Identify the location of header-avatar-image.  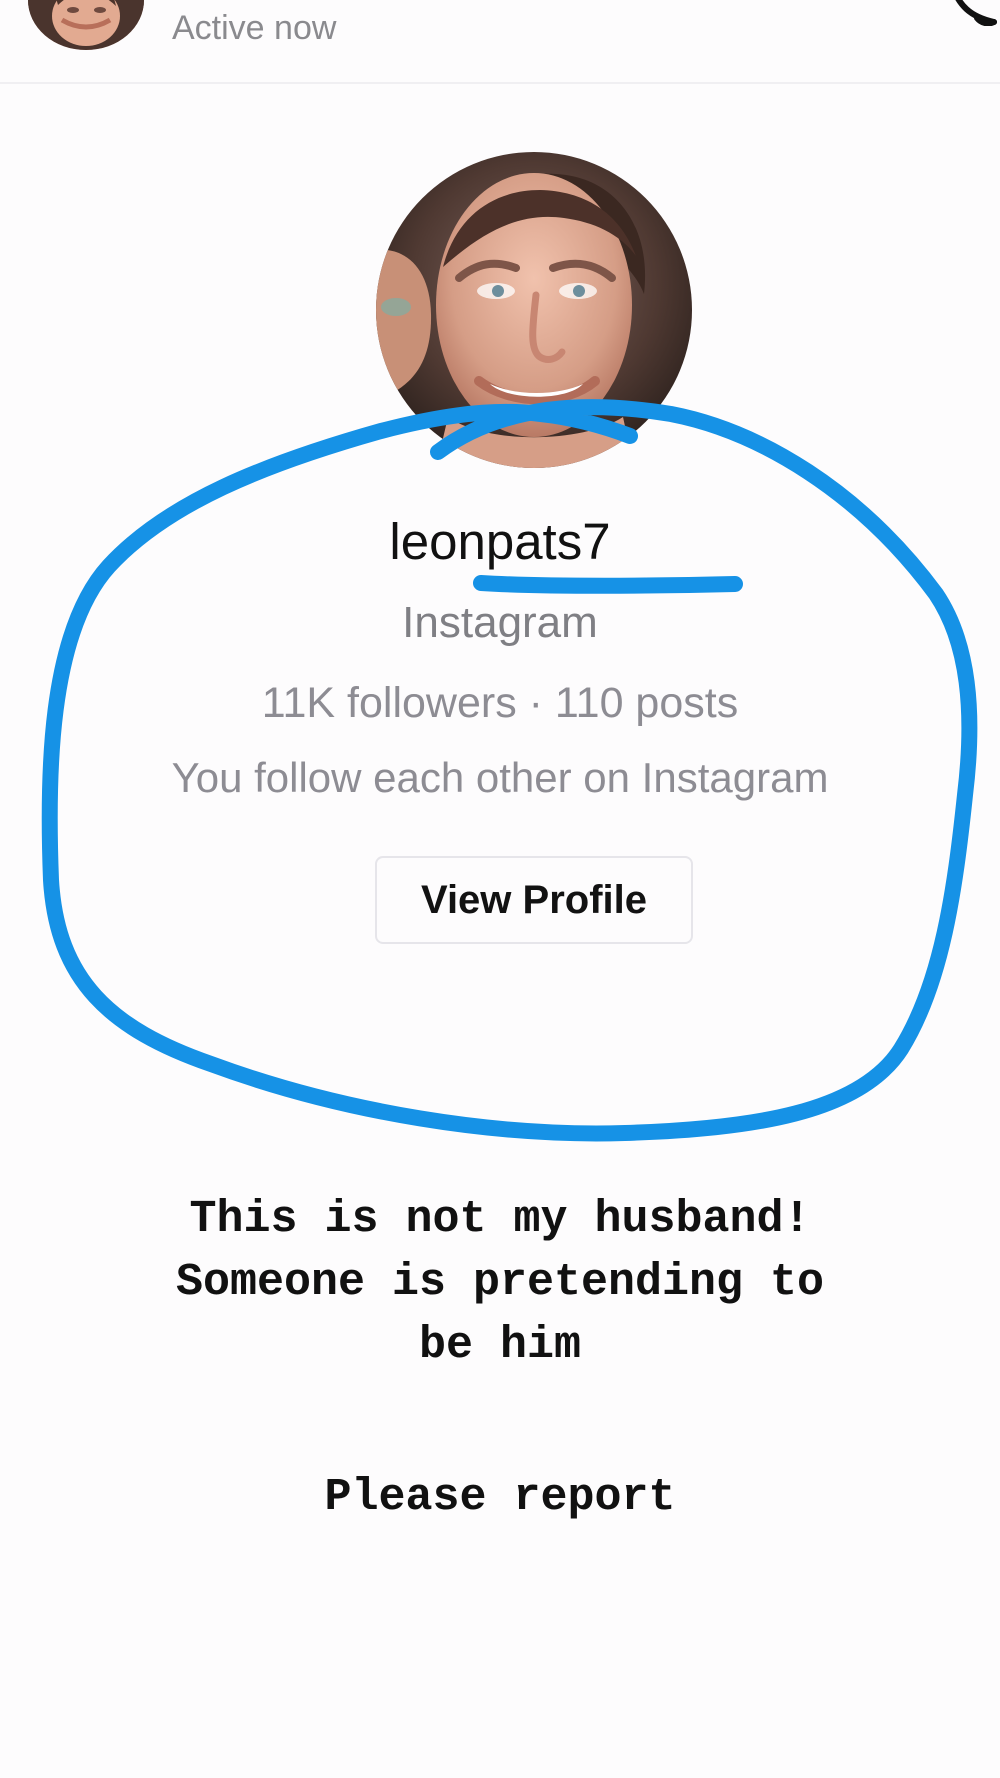
(86, 25).